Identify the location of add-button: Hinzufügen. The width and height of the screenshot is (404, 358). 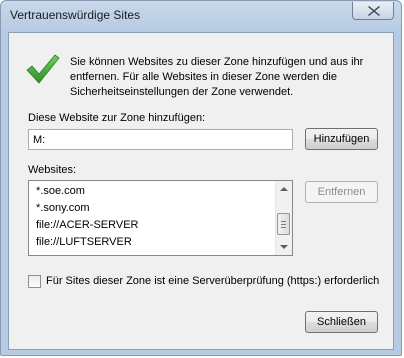
(341, 139).